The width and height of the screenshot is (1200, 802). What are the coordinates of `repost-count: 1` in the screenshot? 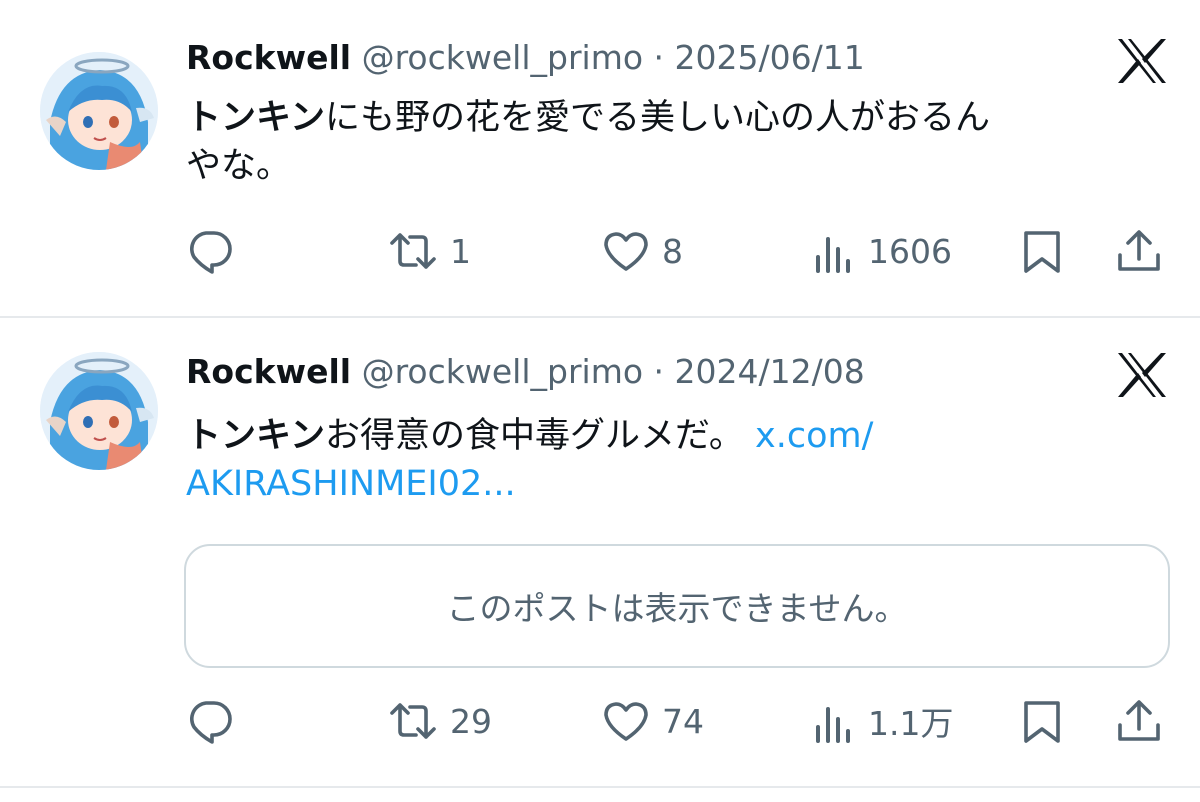 It's located at (460, 251).